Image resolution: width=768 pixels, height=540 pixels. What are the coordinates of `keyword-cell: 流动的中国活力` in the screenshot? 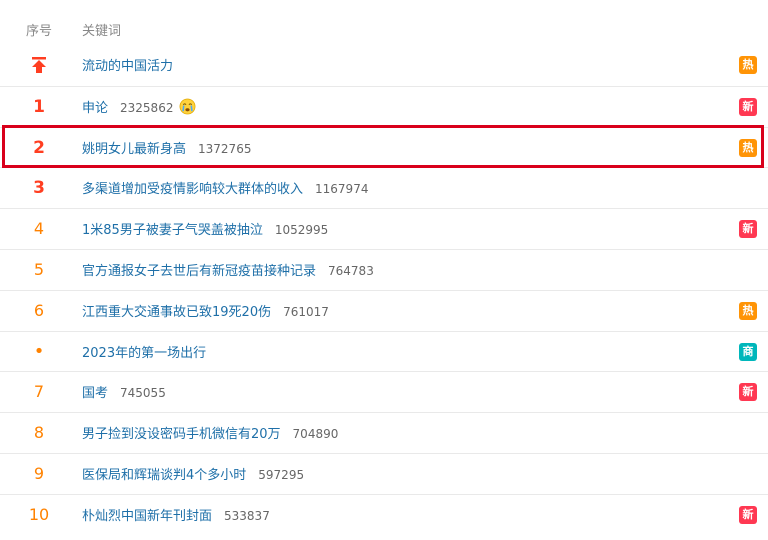 It's located at (127, 65).